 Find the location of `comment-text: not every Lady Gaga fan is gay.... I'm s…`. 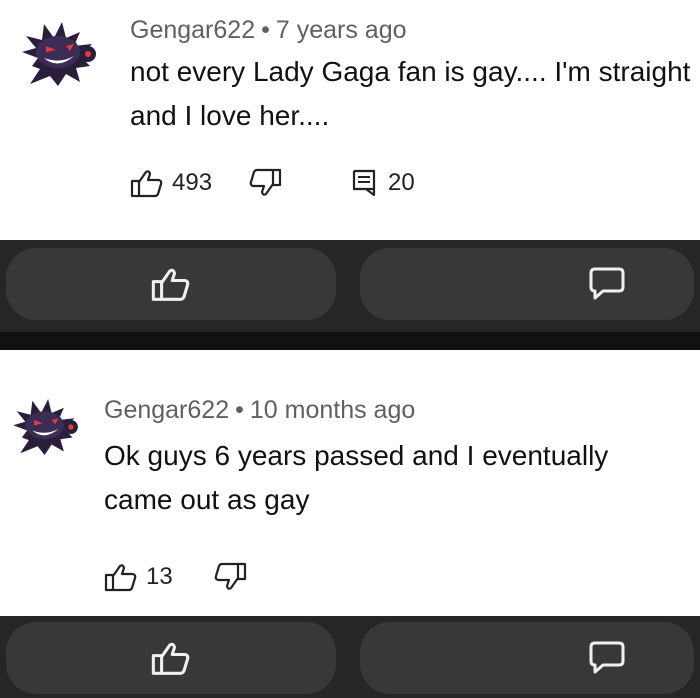

comment-text: not every Lady Gaga fan is gay.... I'm s… is located at coordinates (410, 93).